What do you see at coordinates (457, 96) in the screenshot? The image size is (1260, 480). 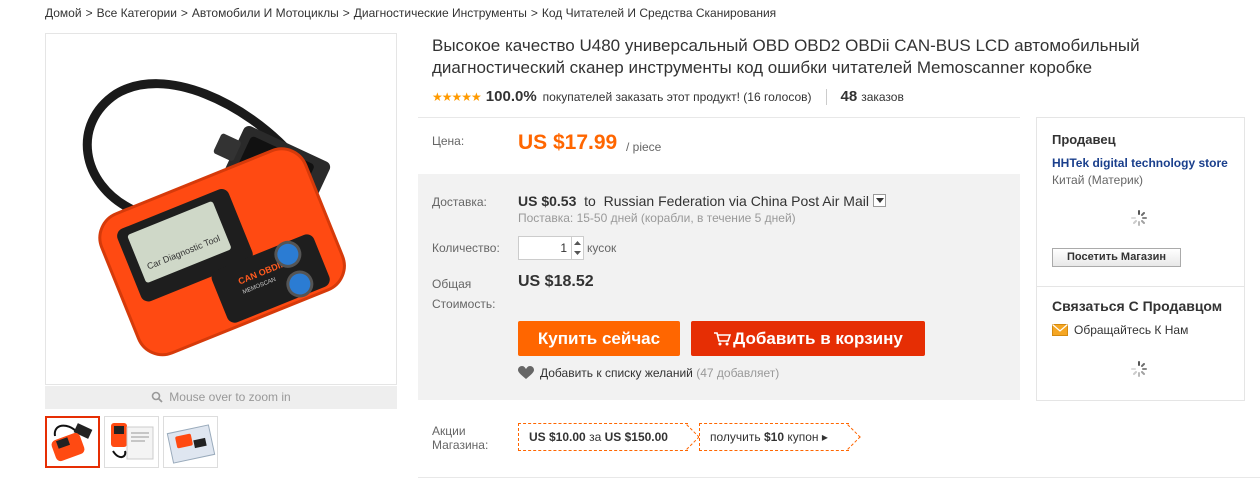 I see `rating-stars-icon: ★★★★★` at bounding box center [457, 96].